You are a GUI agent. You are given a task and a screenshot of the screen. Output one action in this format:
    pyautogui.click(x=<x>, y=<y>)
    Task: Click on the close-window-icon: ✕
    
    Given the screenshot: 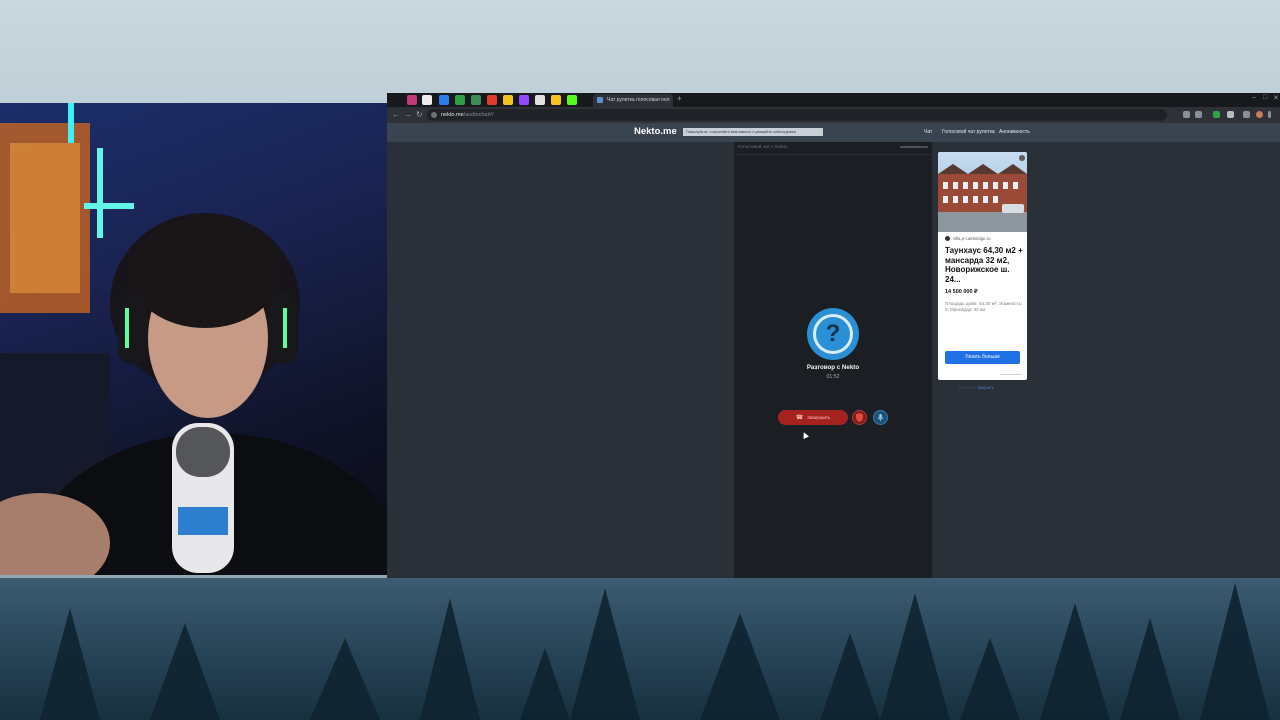 What is the action you would take?
    pyautogui.click(x=1276, y=98)
    